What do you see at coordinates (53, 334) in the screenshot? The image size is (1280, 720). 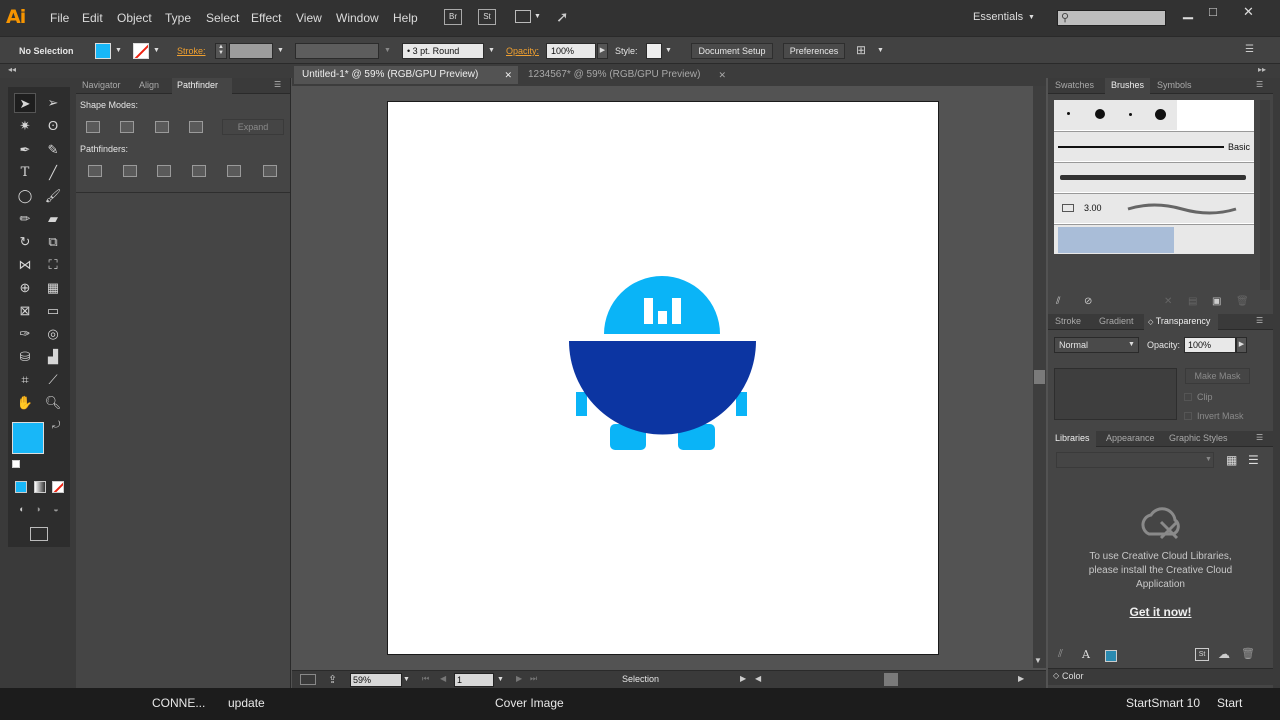 I see `blend-tool-icon: ◎` at bounding box center [53, 334].